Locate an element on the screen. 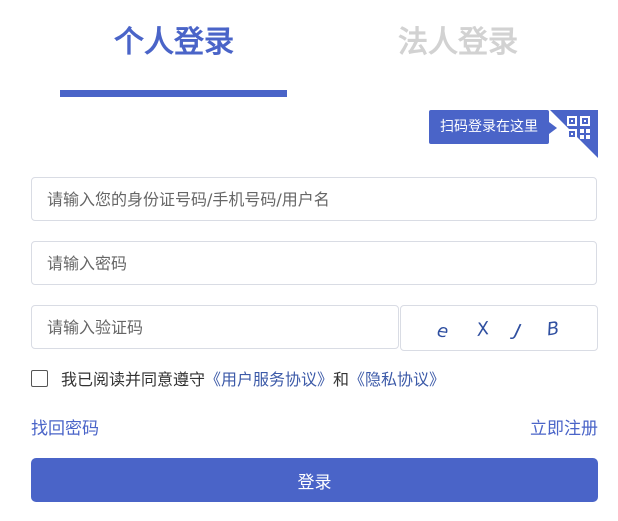 The width and height of the screenshot is (618, 521). login-button: 登录 is located at coordinates (314, 480).